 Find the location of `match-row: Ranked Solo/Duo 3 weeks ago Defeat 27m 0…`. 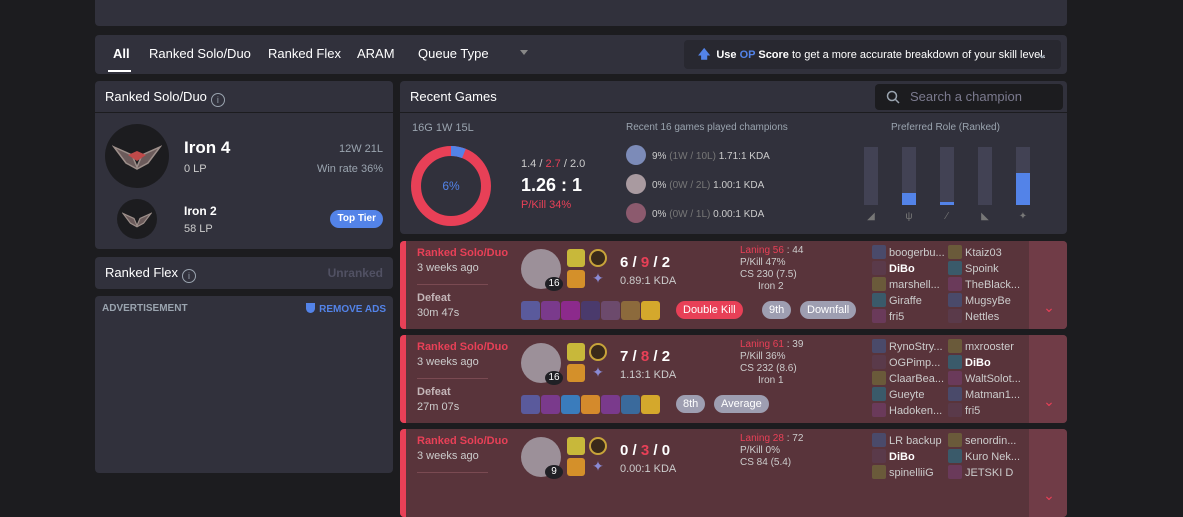

match-row: Ranked Solo/Duo 3 weeks ago Defeat 27m 0… is located at coordinates (733, 379).